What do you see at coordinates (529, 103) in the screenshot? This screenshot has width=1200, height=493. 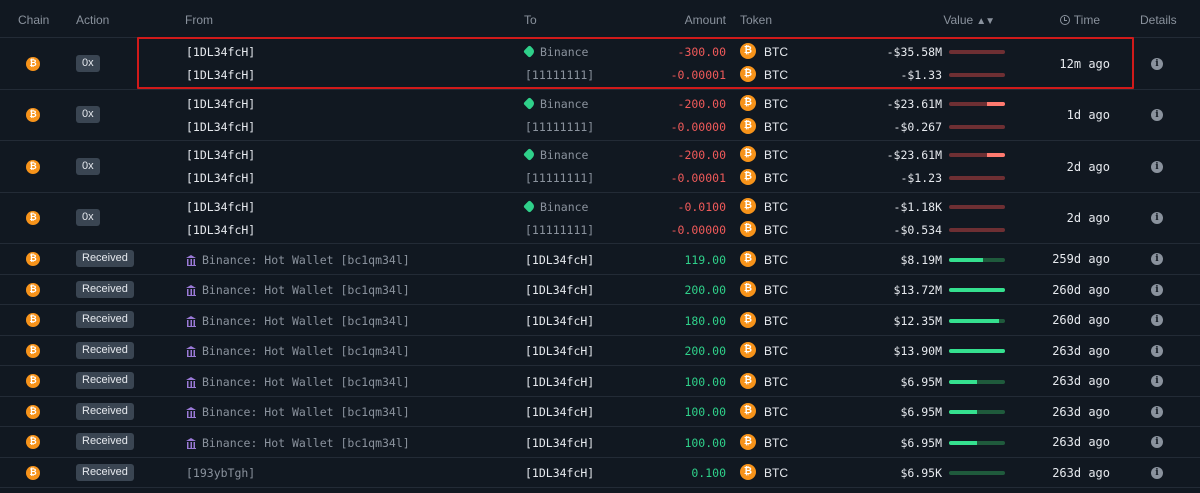 I see `tag-icon` at bounding box center [529, 103].